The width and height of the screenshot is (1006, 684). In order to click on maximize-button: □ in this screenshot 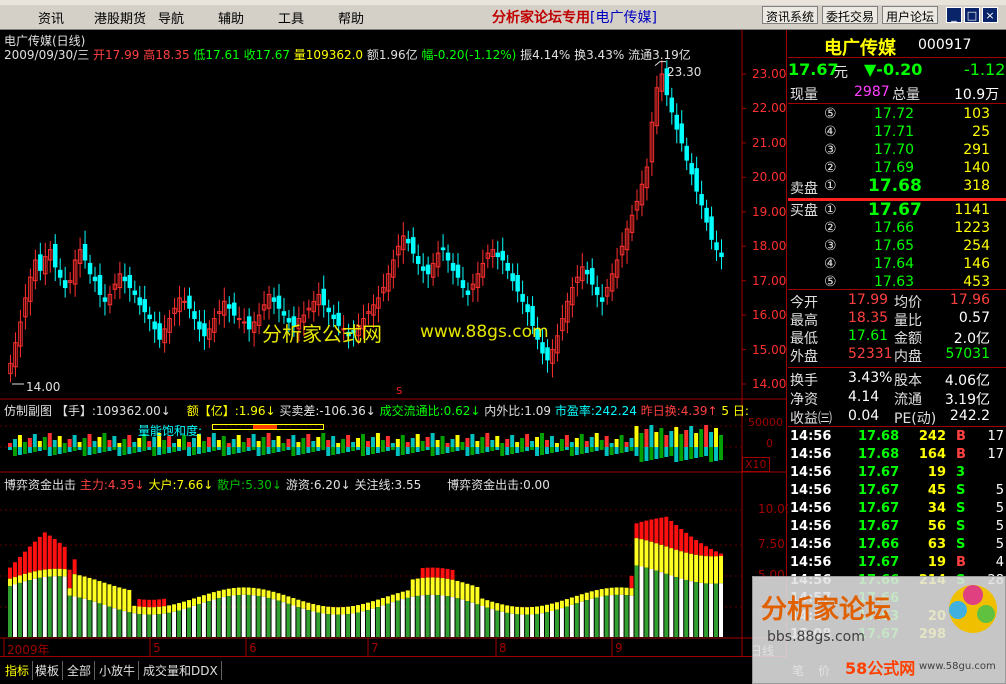, I will do `click(972, 15)`.